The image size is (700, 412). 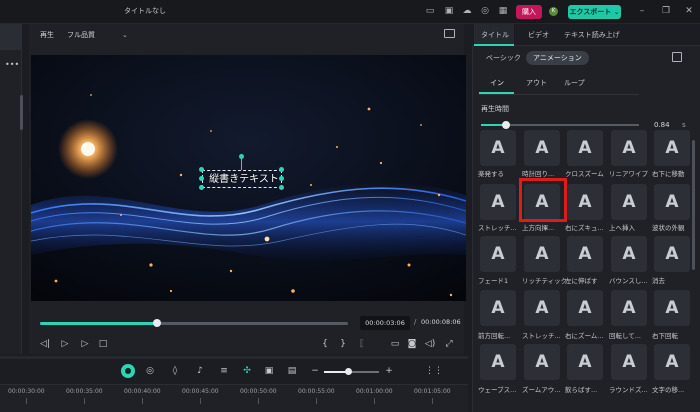 What do you see at coordinates (642, 11) in the screenshot?
I see `minimize-icon: –` at bounding box center [642, 11].